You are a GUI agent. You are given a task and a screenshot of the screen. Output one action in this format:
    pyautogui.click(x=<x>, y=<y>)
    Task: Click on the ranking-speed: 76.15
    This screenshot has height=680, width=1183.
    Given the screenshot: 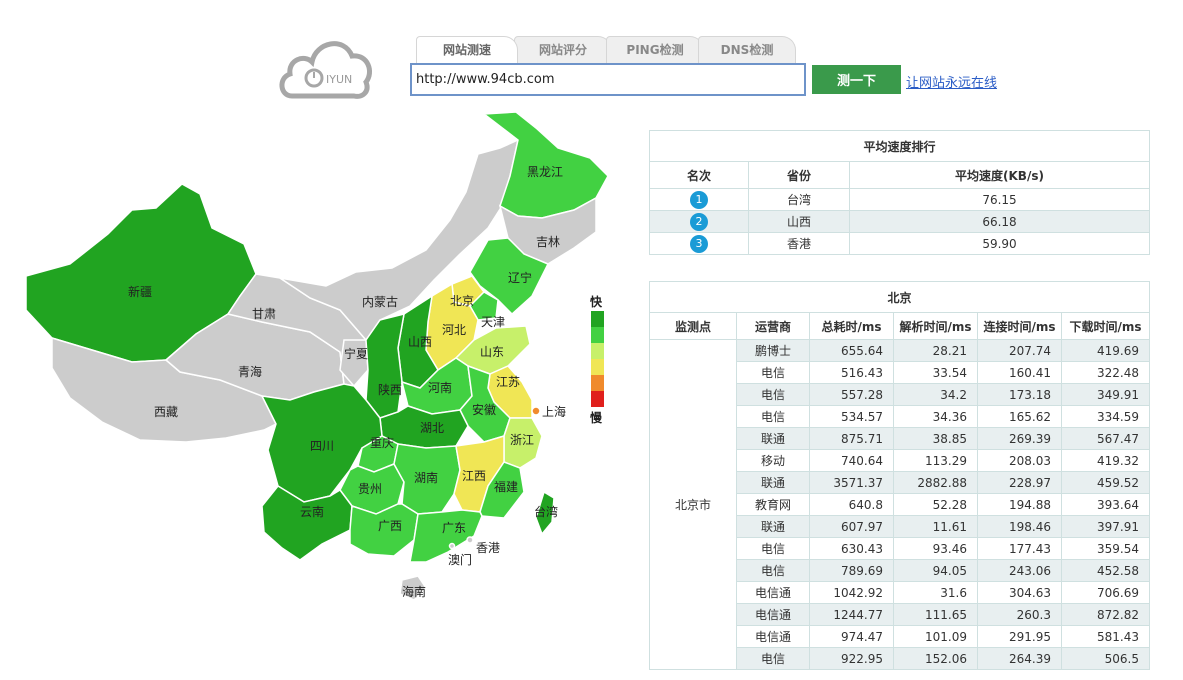 What is the action you would take?
    pyautogui.click(x=999, y=199)
    